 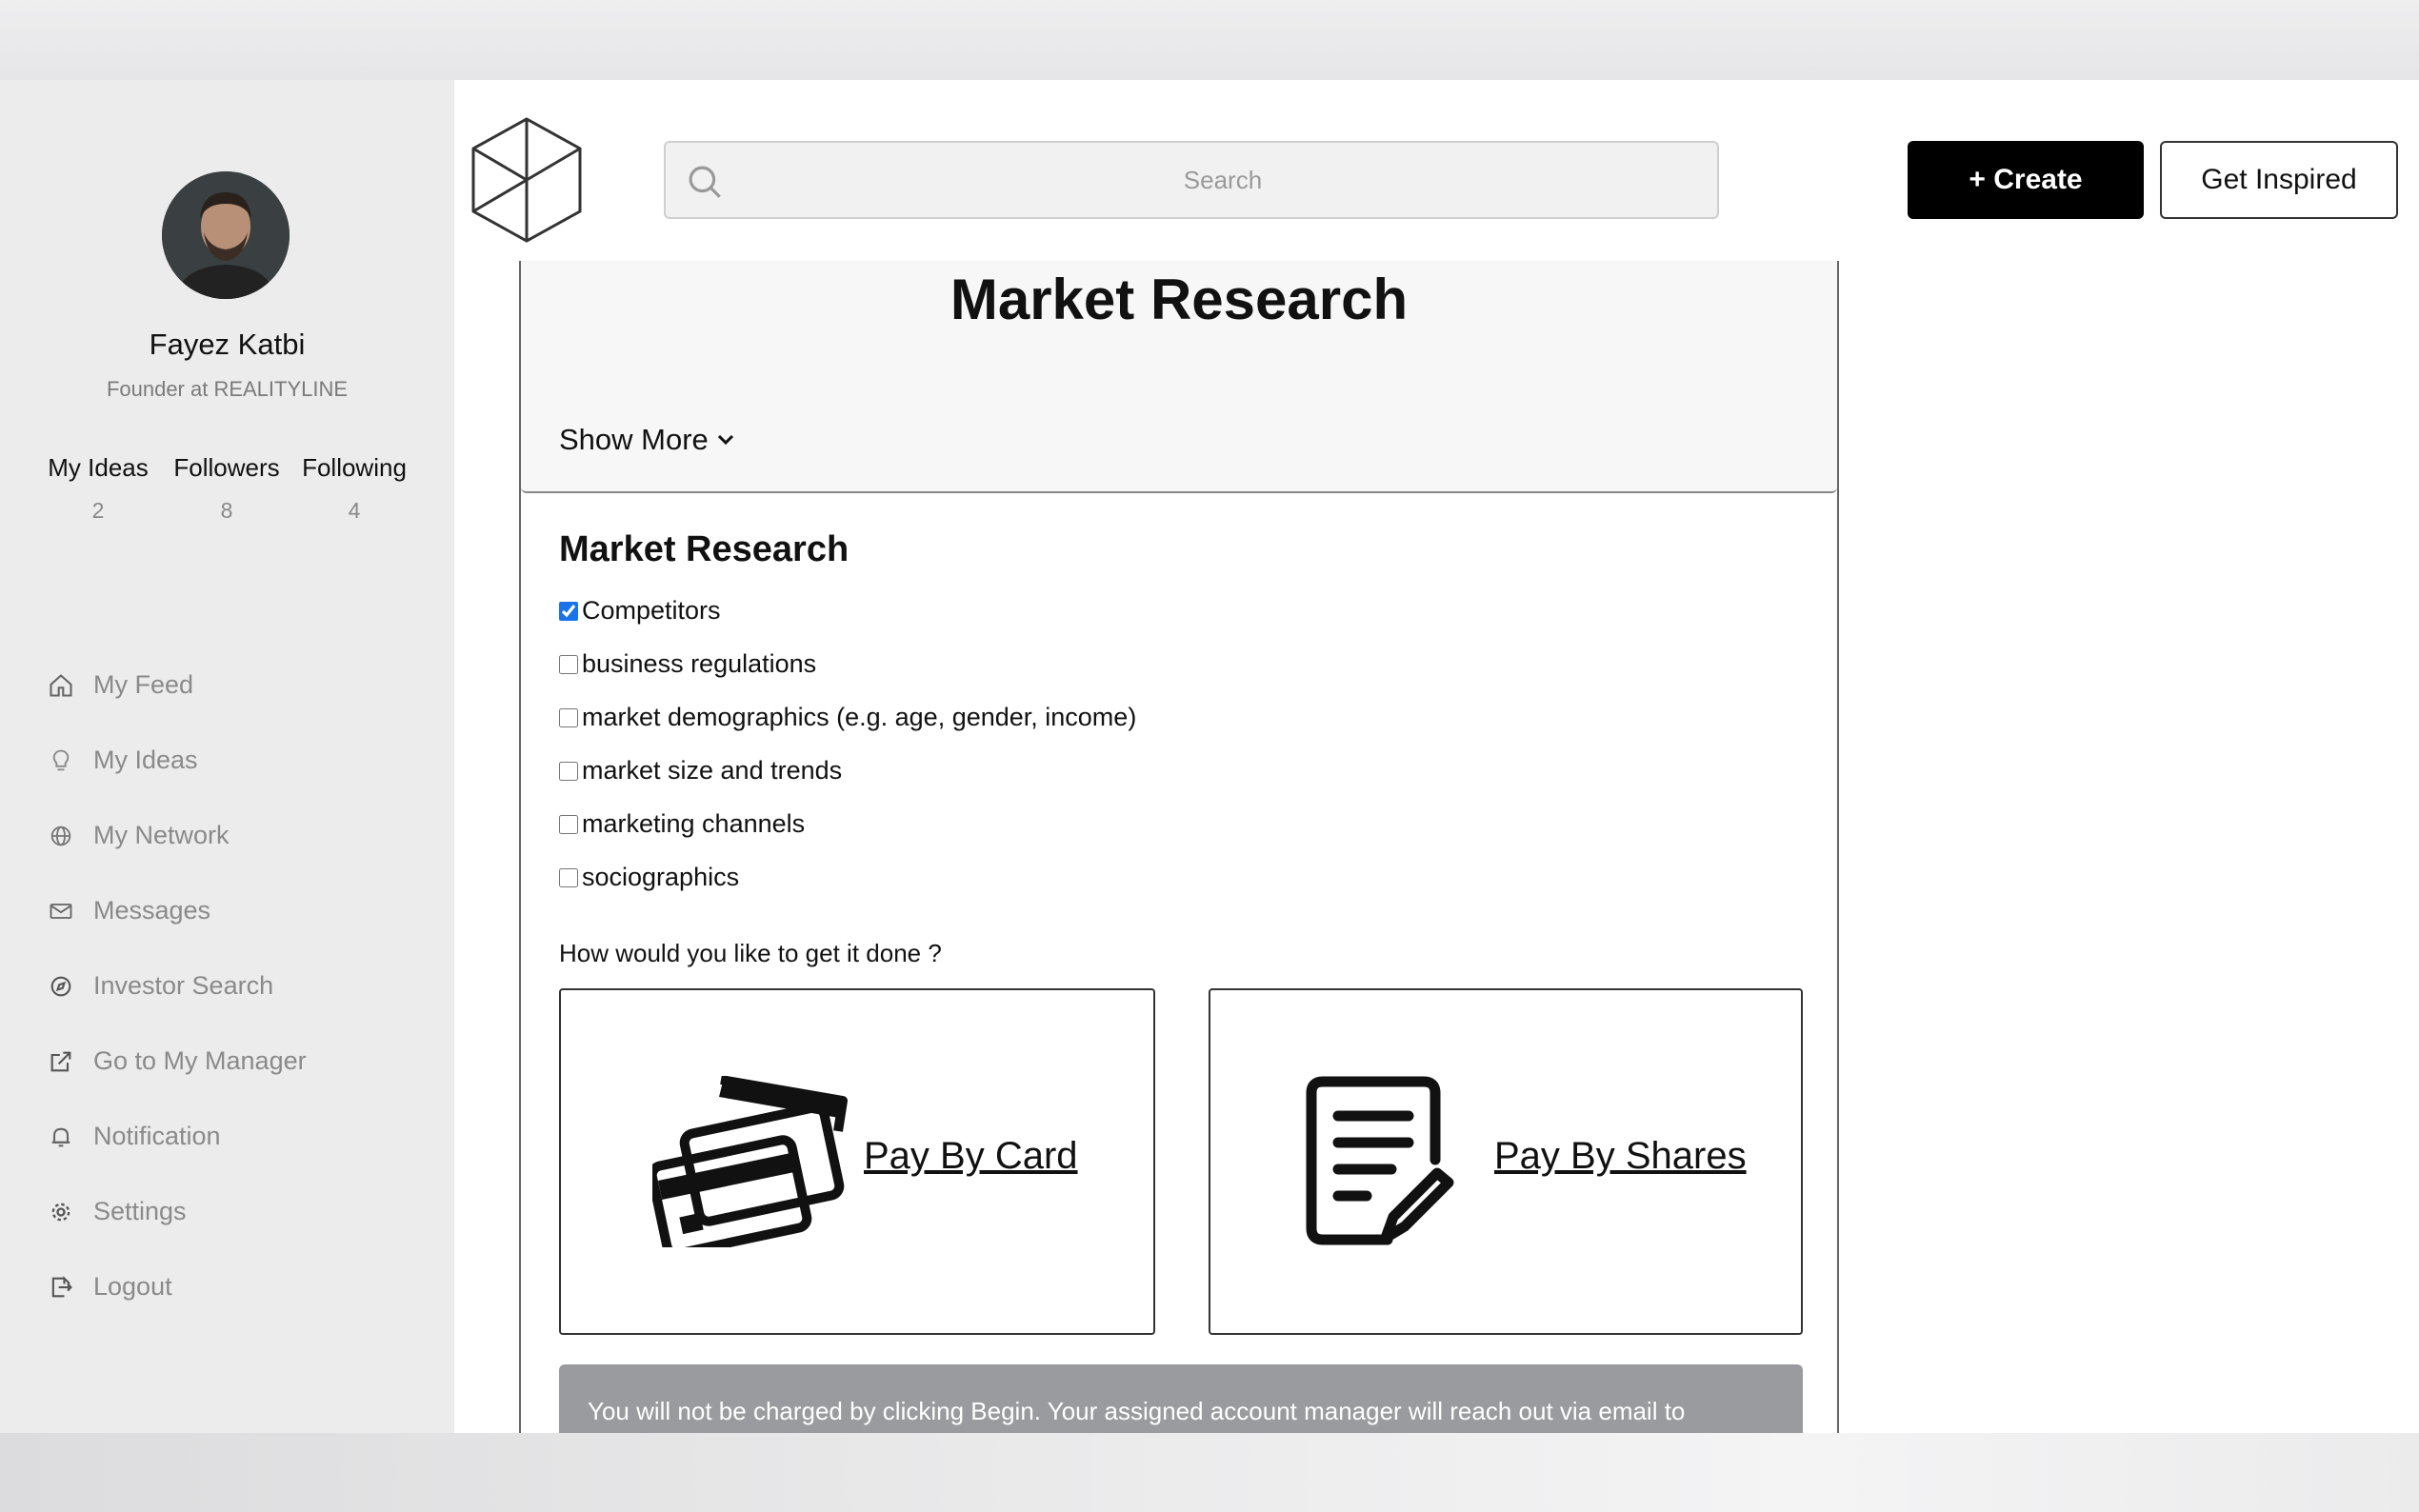 What do you see at coordinates (971, 1156) in the screenshot?
I see `pay-by-card-link: Pay By Card` at bounding box center [971, 1156].